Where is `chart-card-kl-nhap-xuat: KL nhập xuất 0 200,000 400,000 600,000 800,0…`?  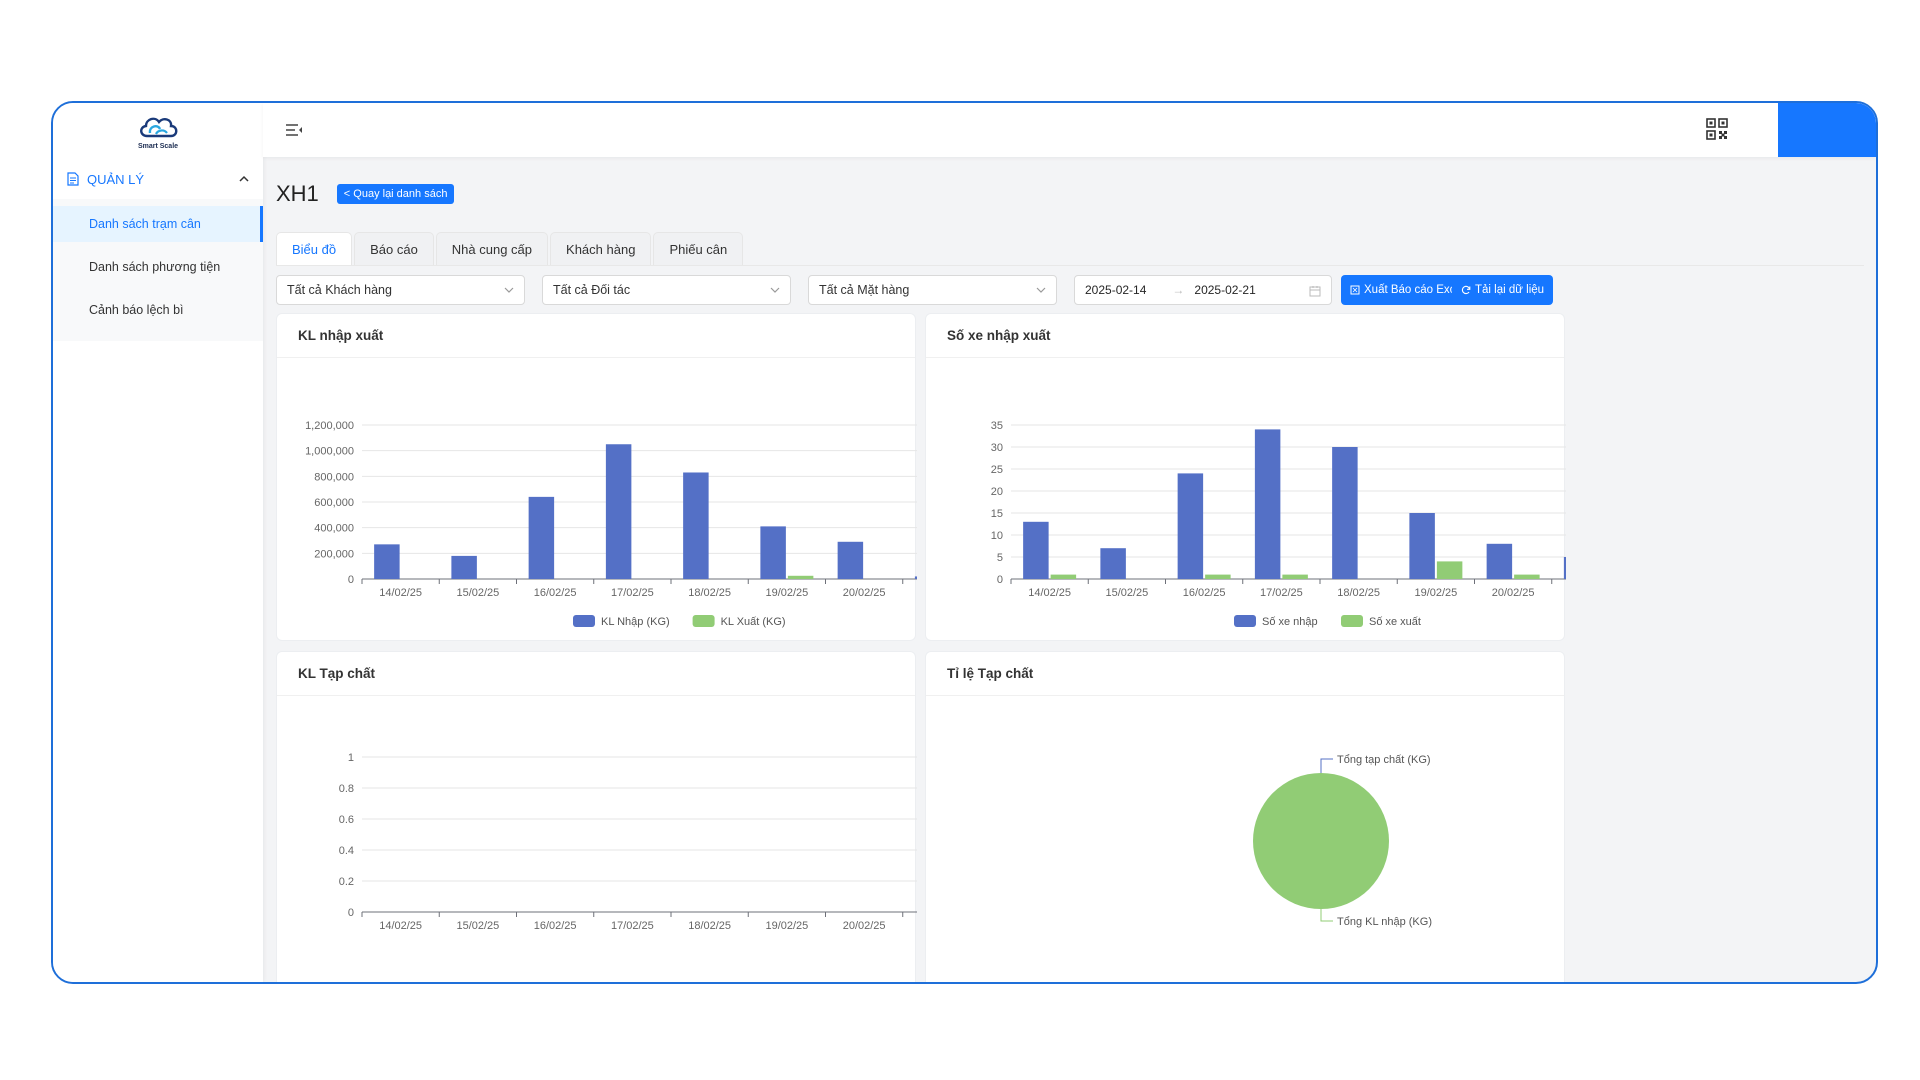
chart-card-kl-nhap-xuat: KL nhập xuất 0 200,000 400,000 600,000 800,0… is located at coordinates (596, 477).